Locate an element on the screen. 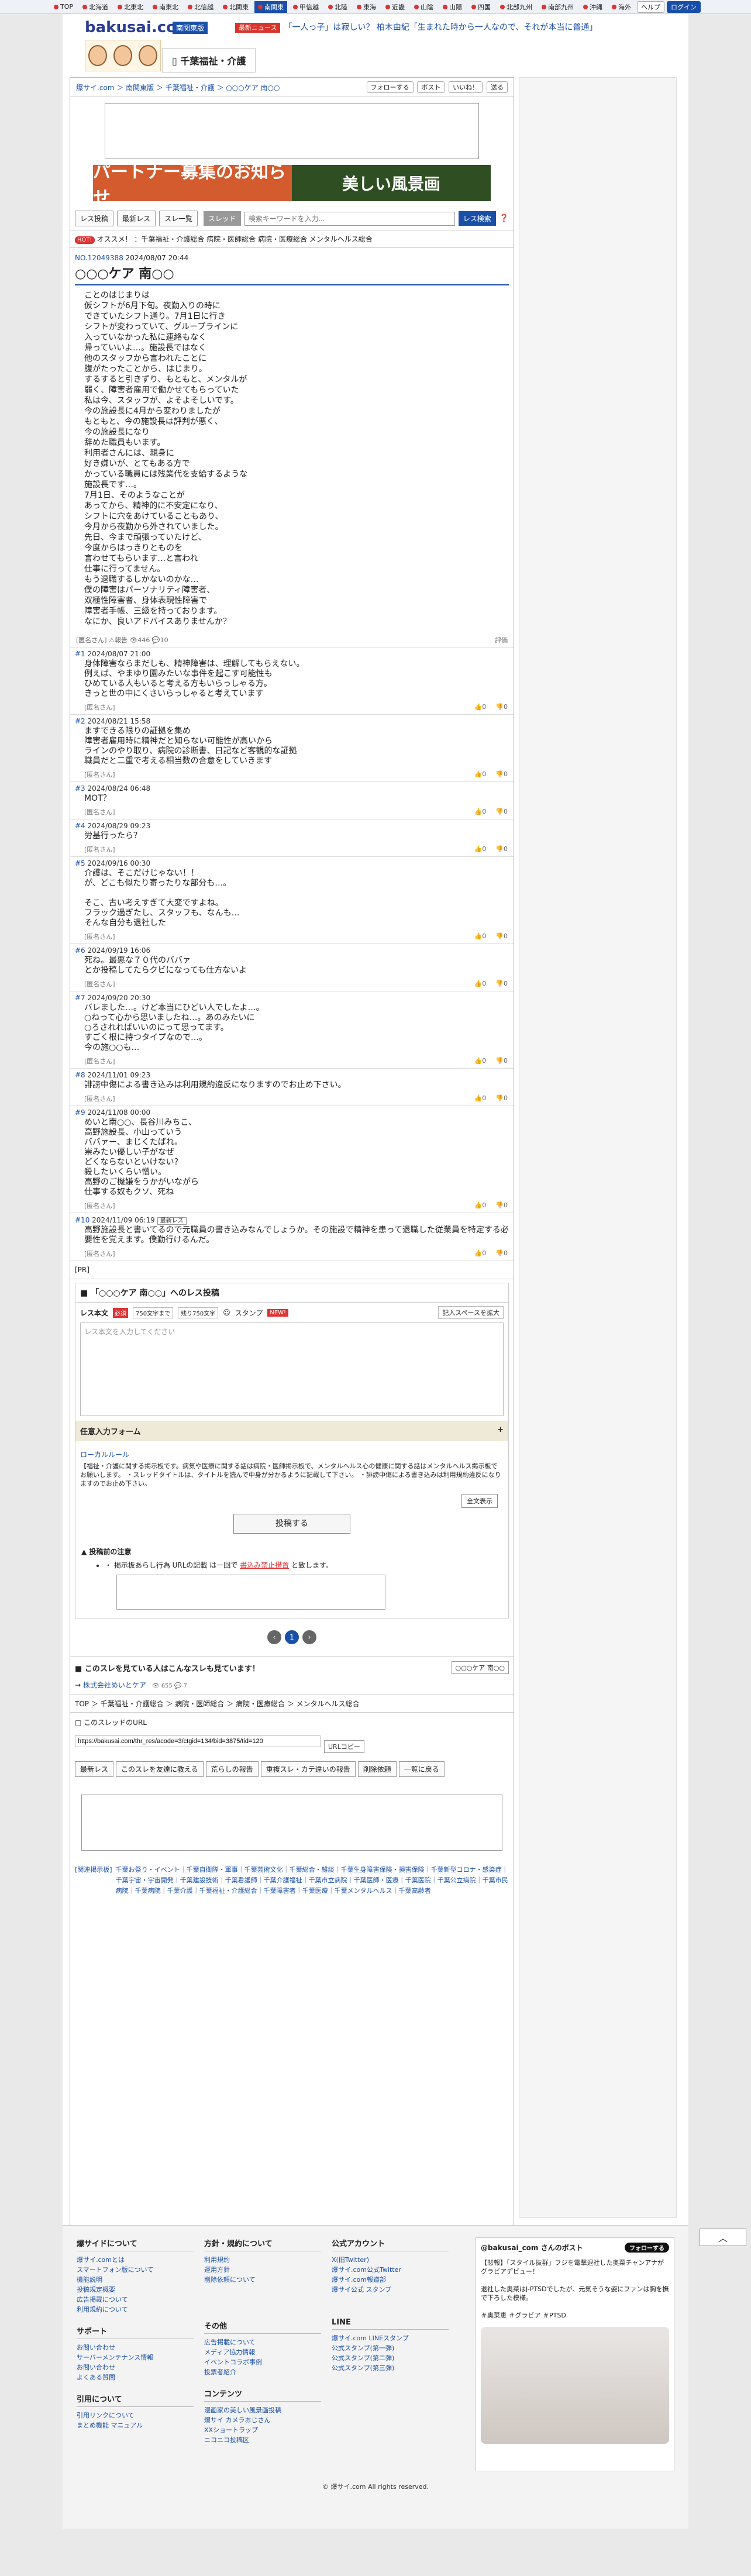 This screenshot has width=751, height=2576. footer-link: 爆サイ.comとは is located at coordinates (135, 2260).